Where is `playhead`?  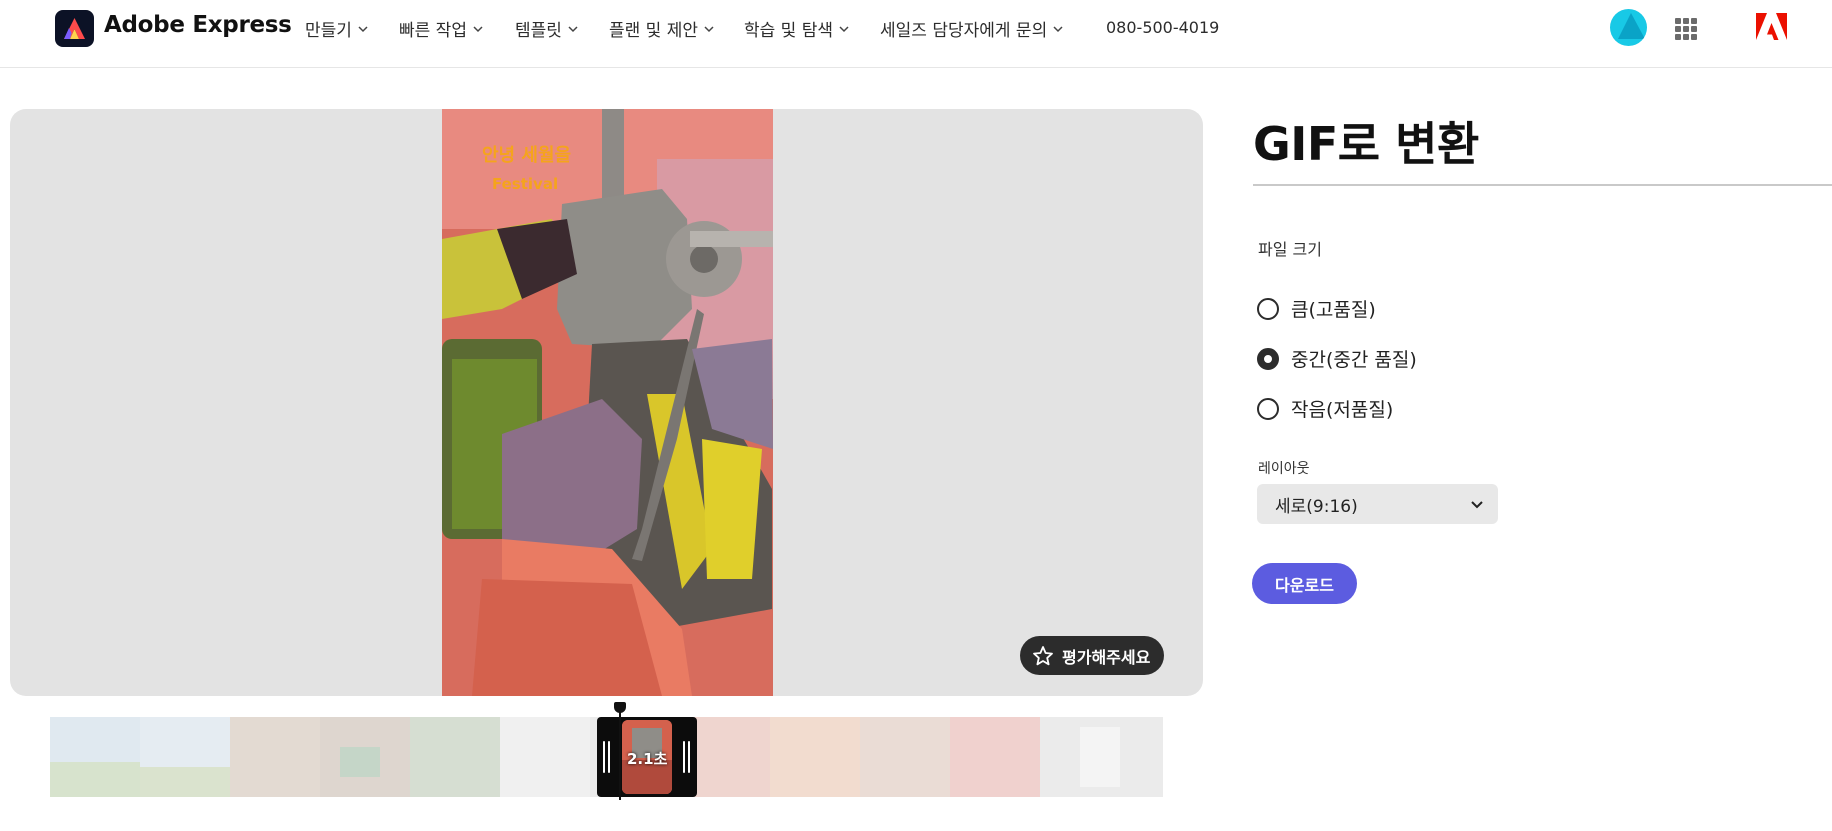
playhead is located at coordinates (620, 751).